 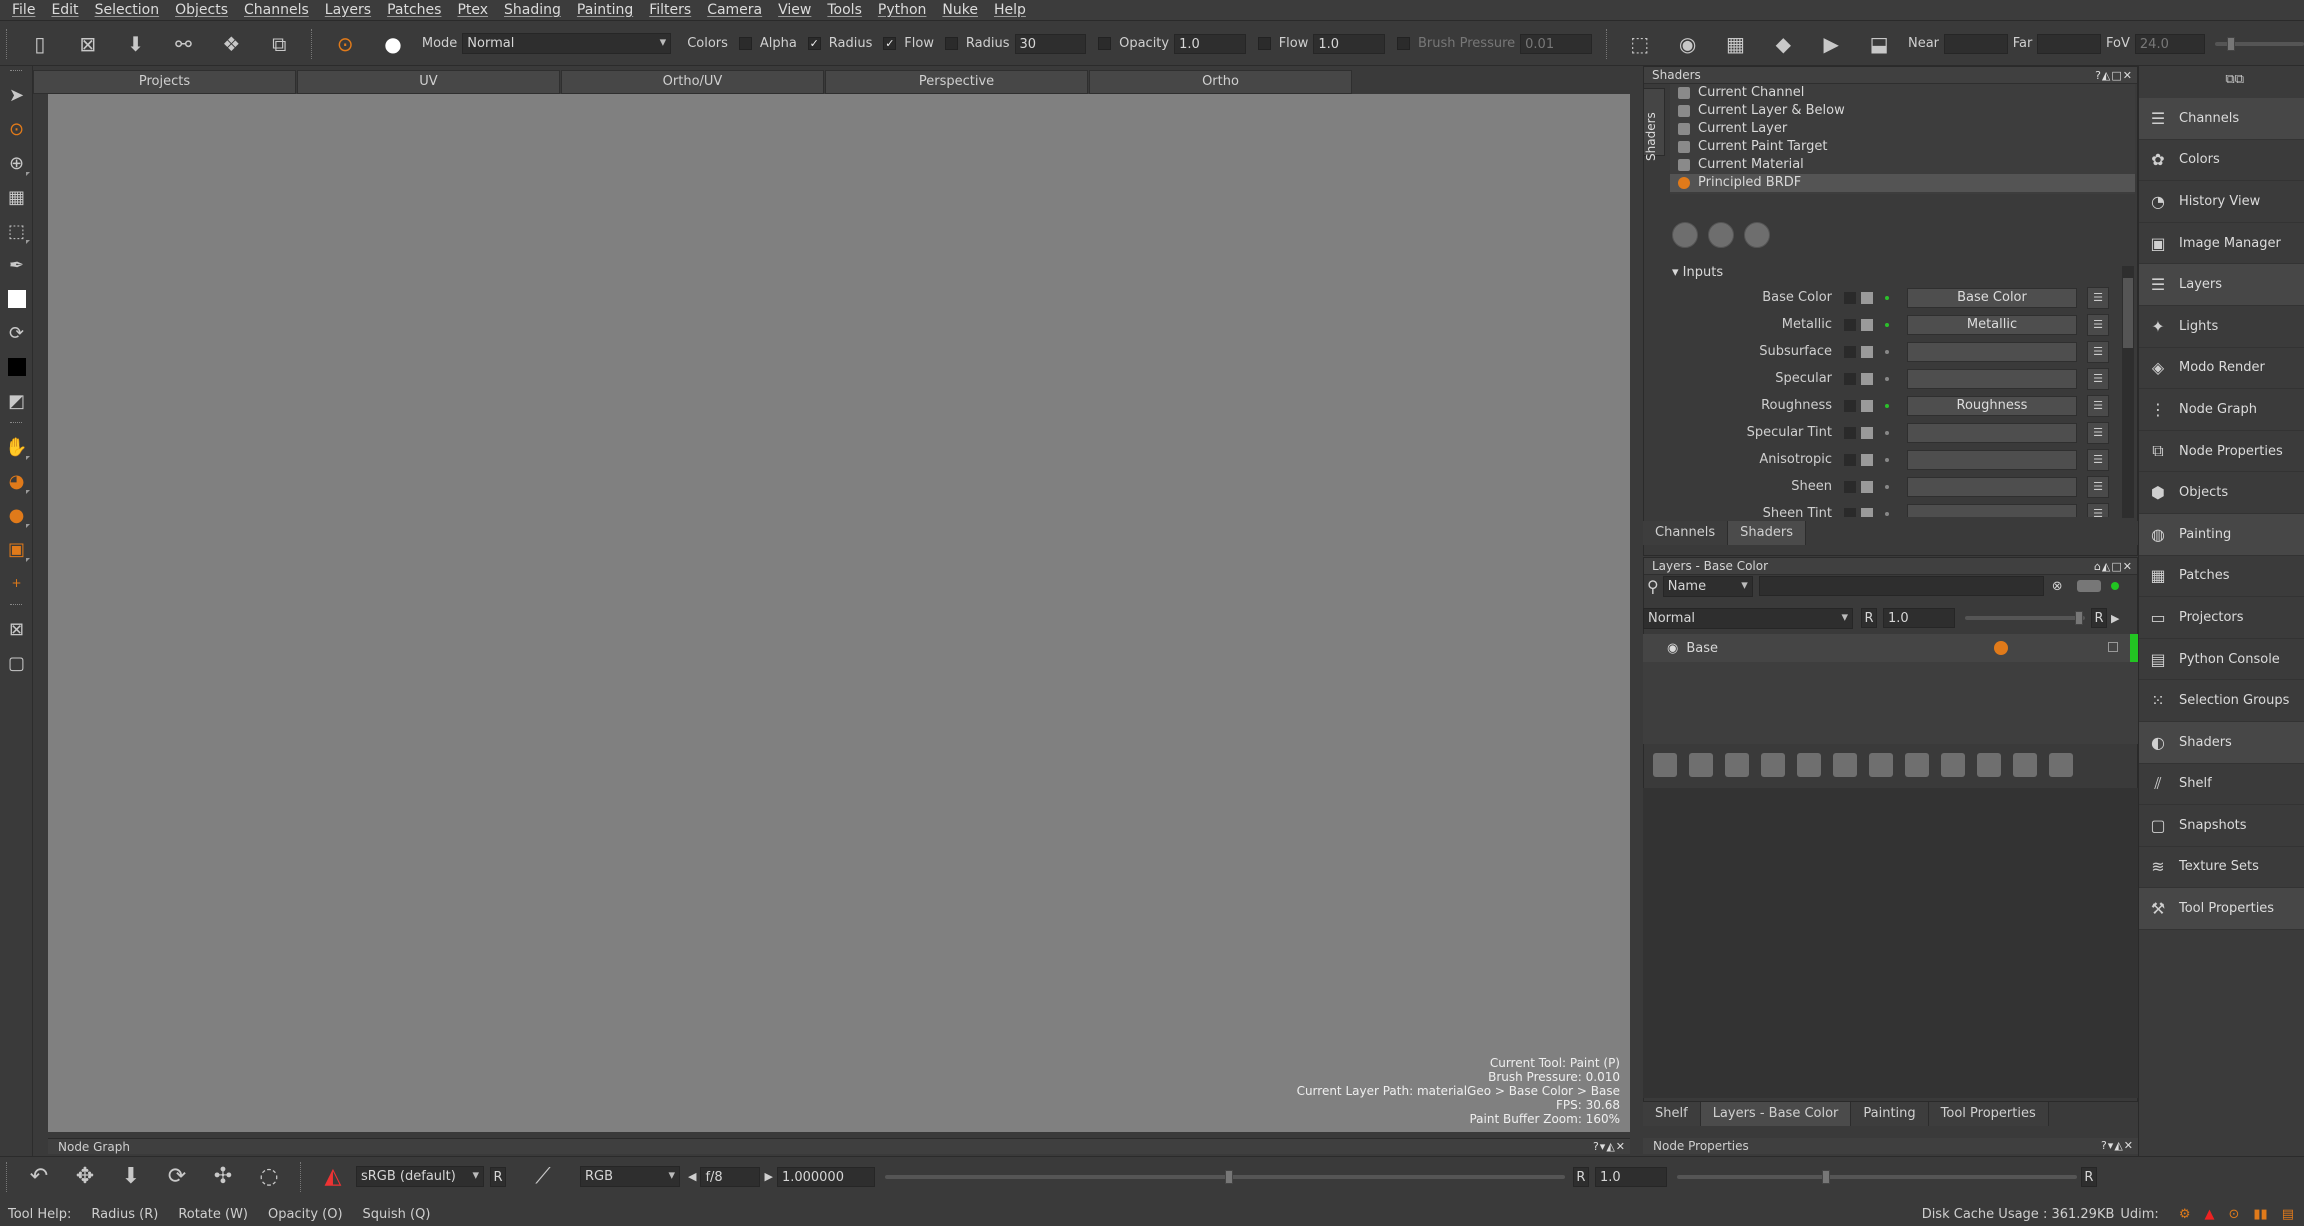 What do you see at coordinates (1876, 1176) in the screenshot?
I see `gamma-slider` at bounding box center [1876, 1176].